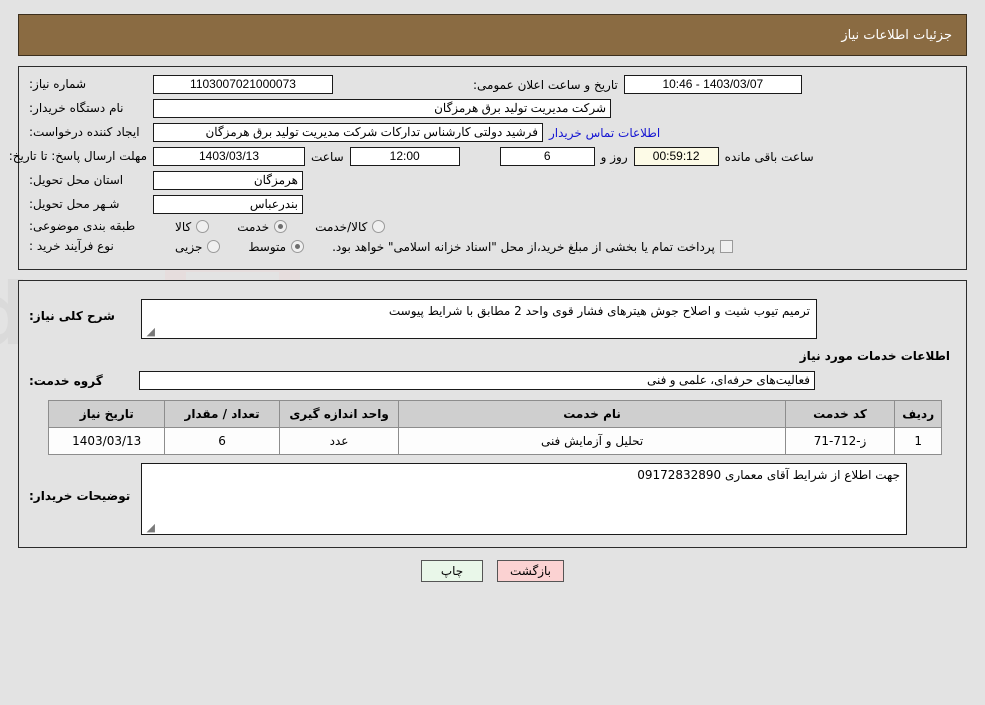 The width and height of the screenshot is (985, 705). I want to click on delivery-province-field, so click(228, 180).